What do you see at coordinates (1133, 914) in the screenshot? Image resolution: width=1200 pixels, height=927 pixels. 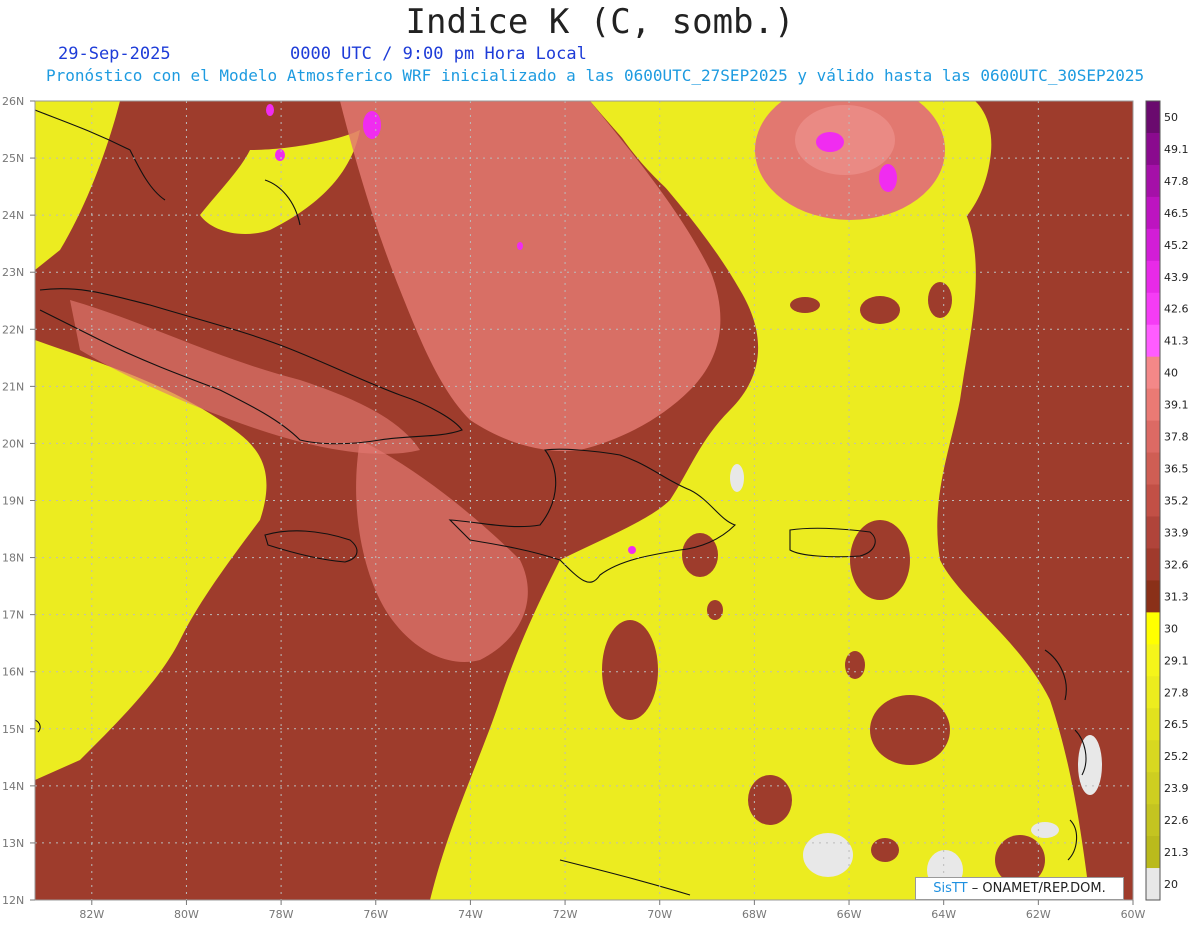 I see `lon-label: 60W` at bounding box center [1133, 914].